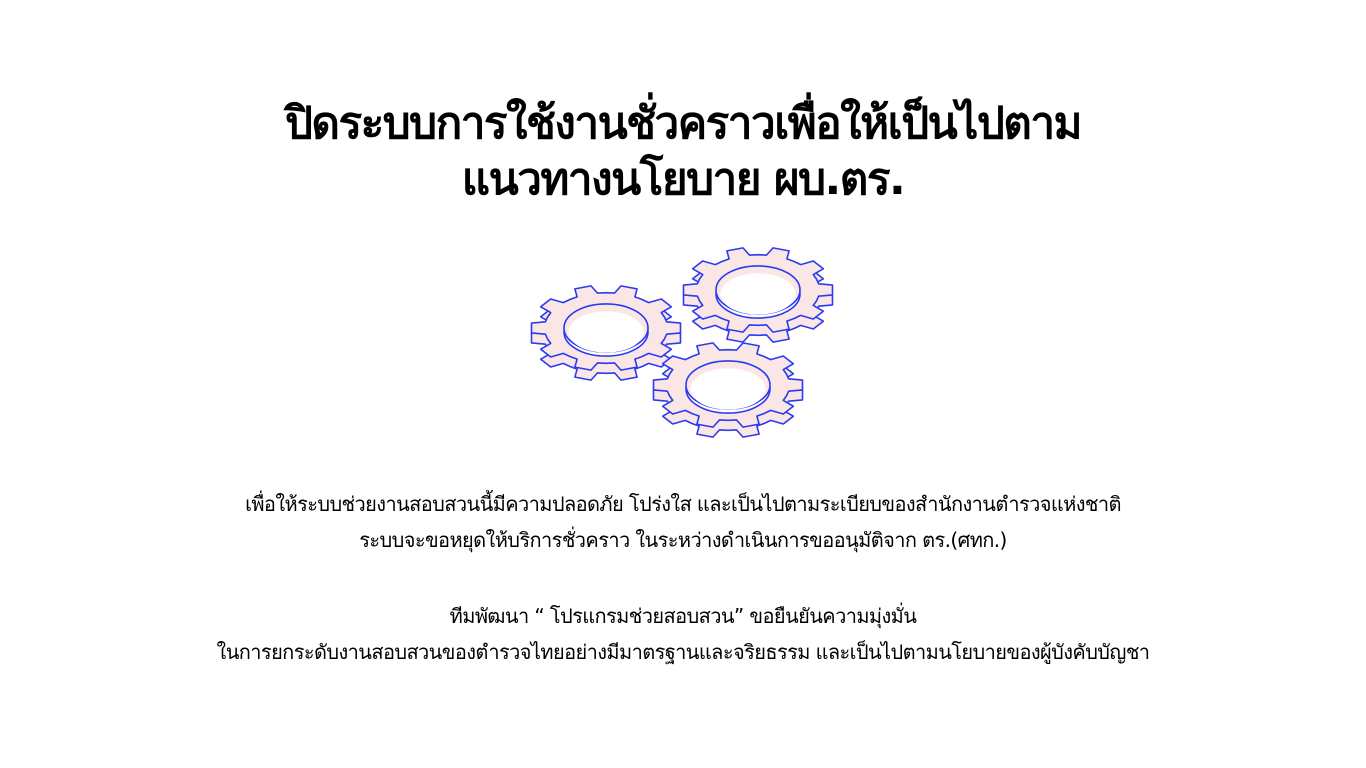 This screenshot has width=1366, height=768. I want to click on page-title-line-2: แนวทางนโยบาย ผบ.ตร., so click(683, 179).